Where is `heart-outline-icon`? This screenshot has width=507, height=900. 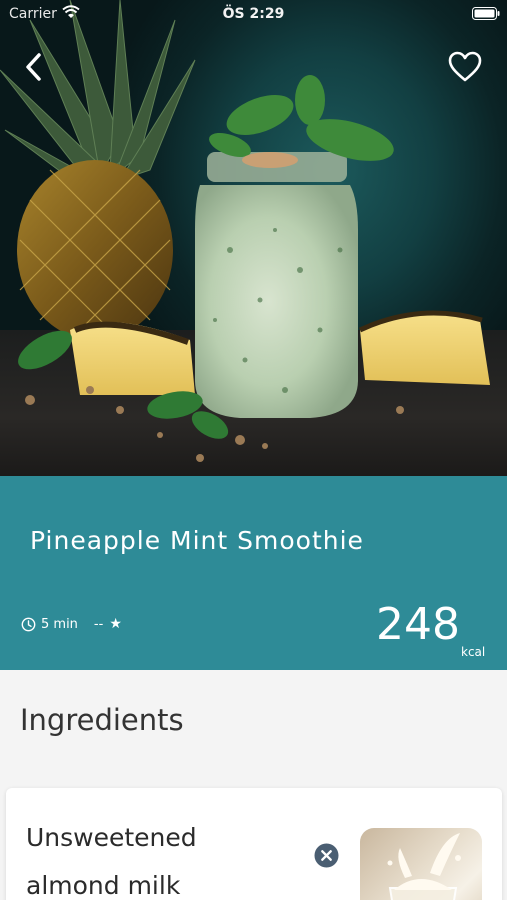
heart-outline-icon is located at coordinates (465, 66).